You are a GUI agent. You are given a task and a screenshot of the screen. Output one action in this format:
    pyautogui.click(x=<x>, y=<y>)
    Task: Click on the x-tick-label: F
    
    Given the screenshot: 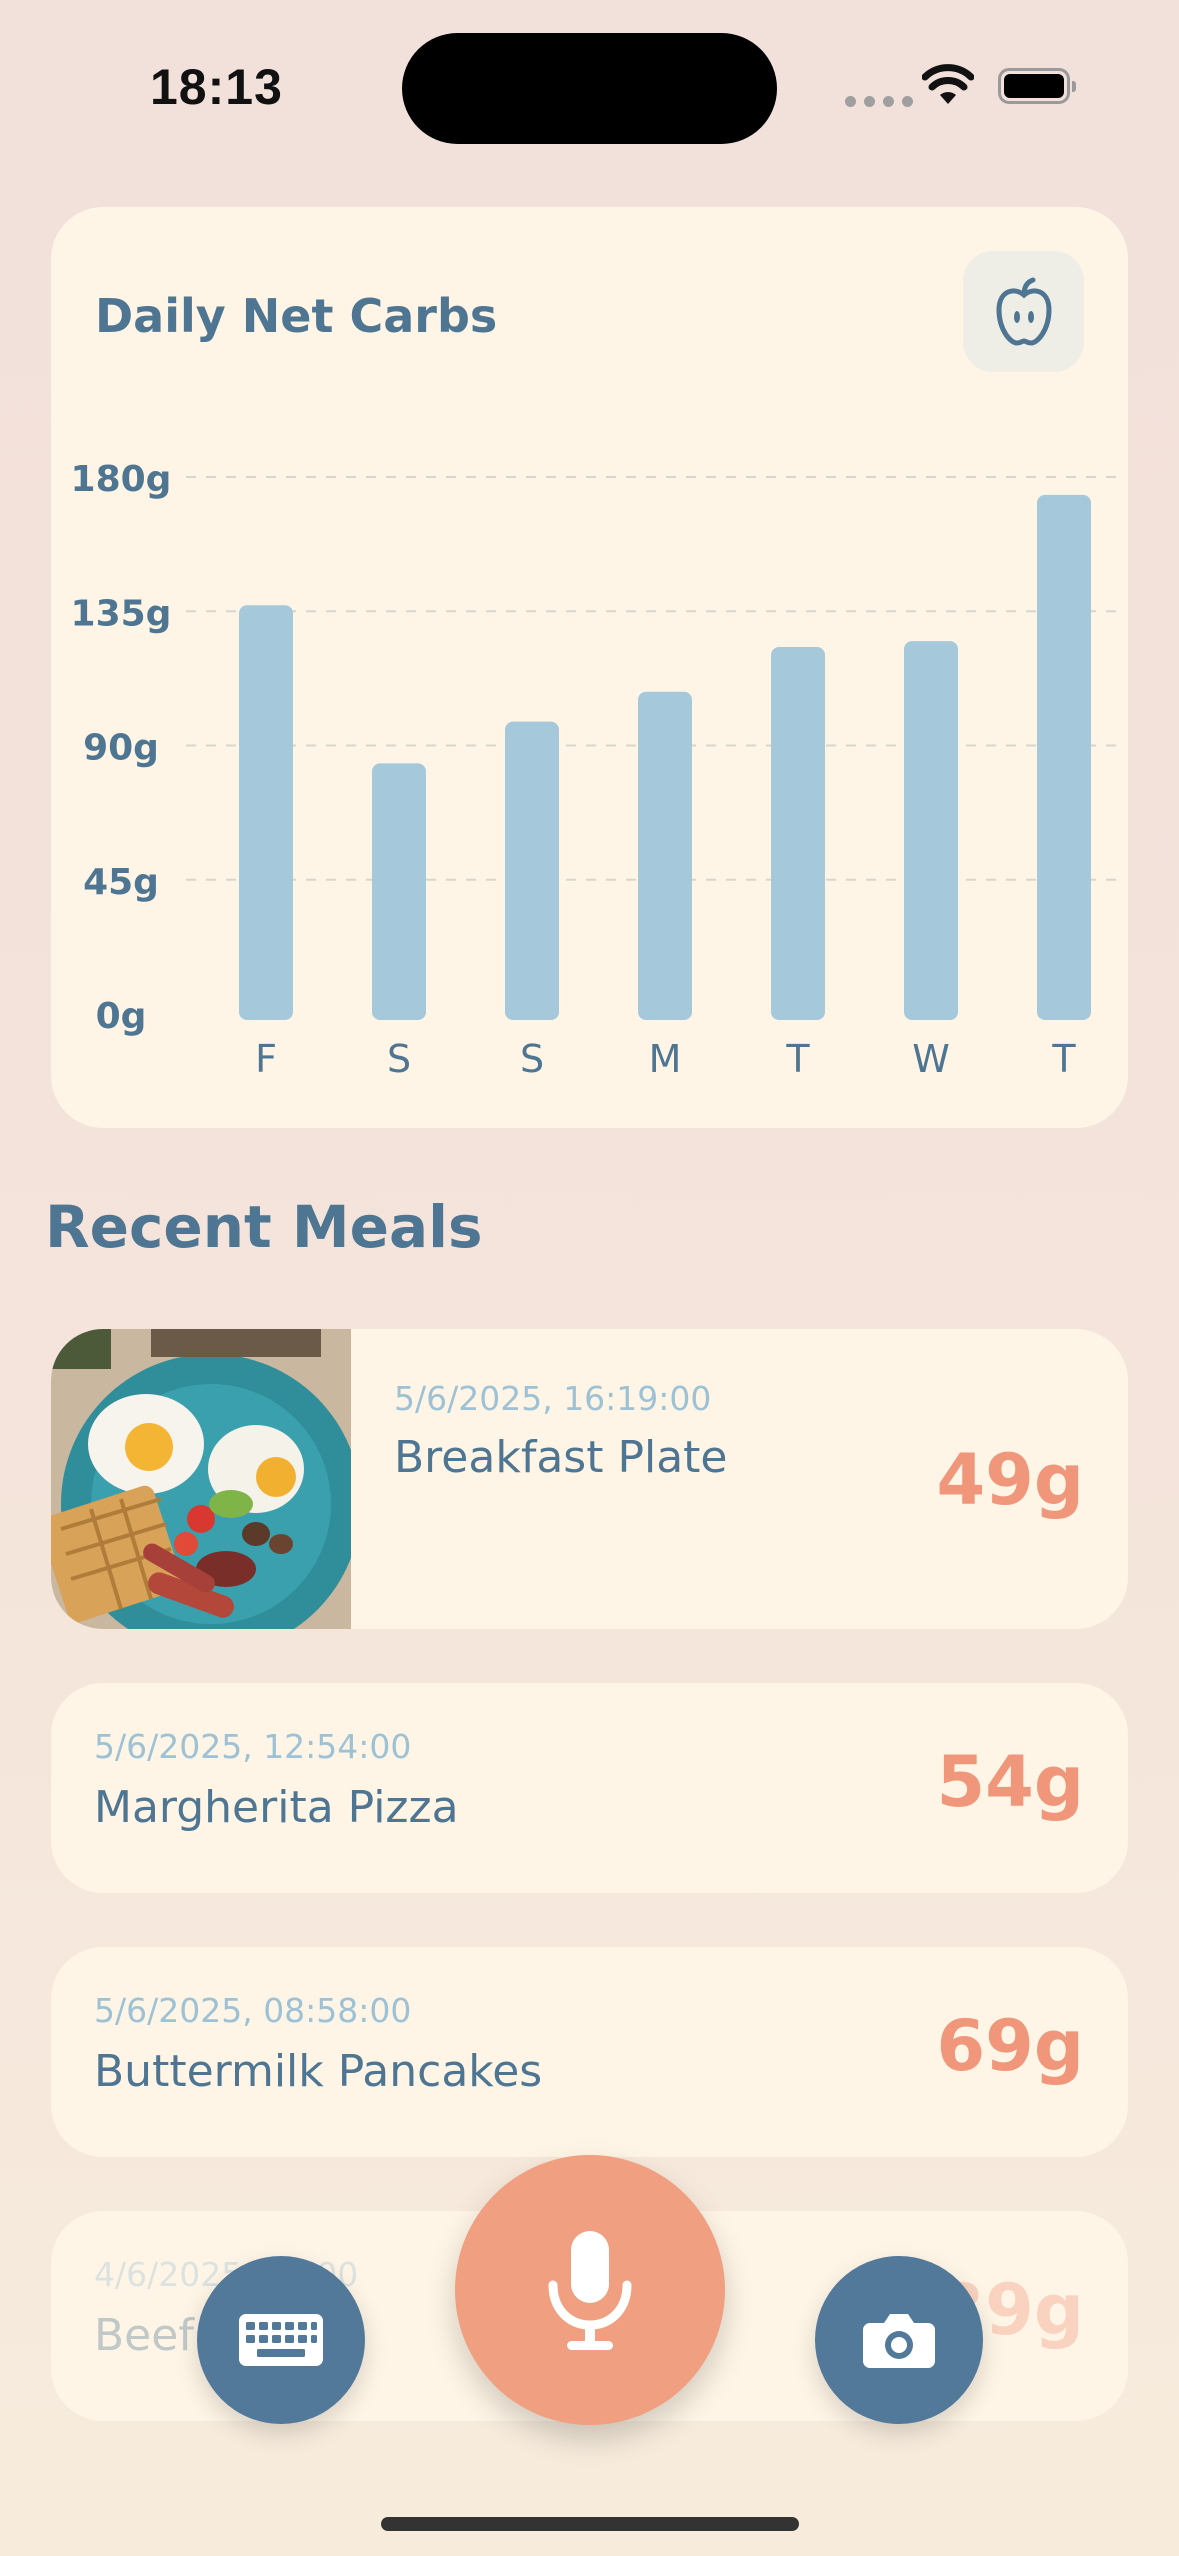 What is the action you would take?
    pyautogui.click(x=266, y=1059)
    